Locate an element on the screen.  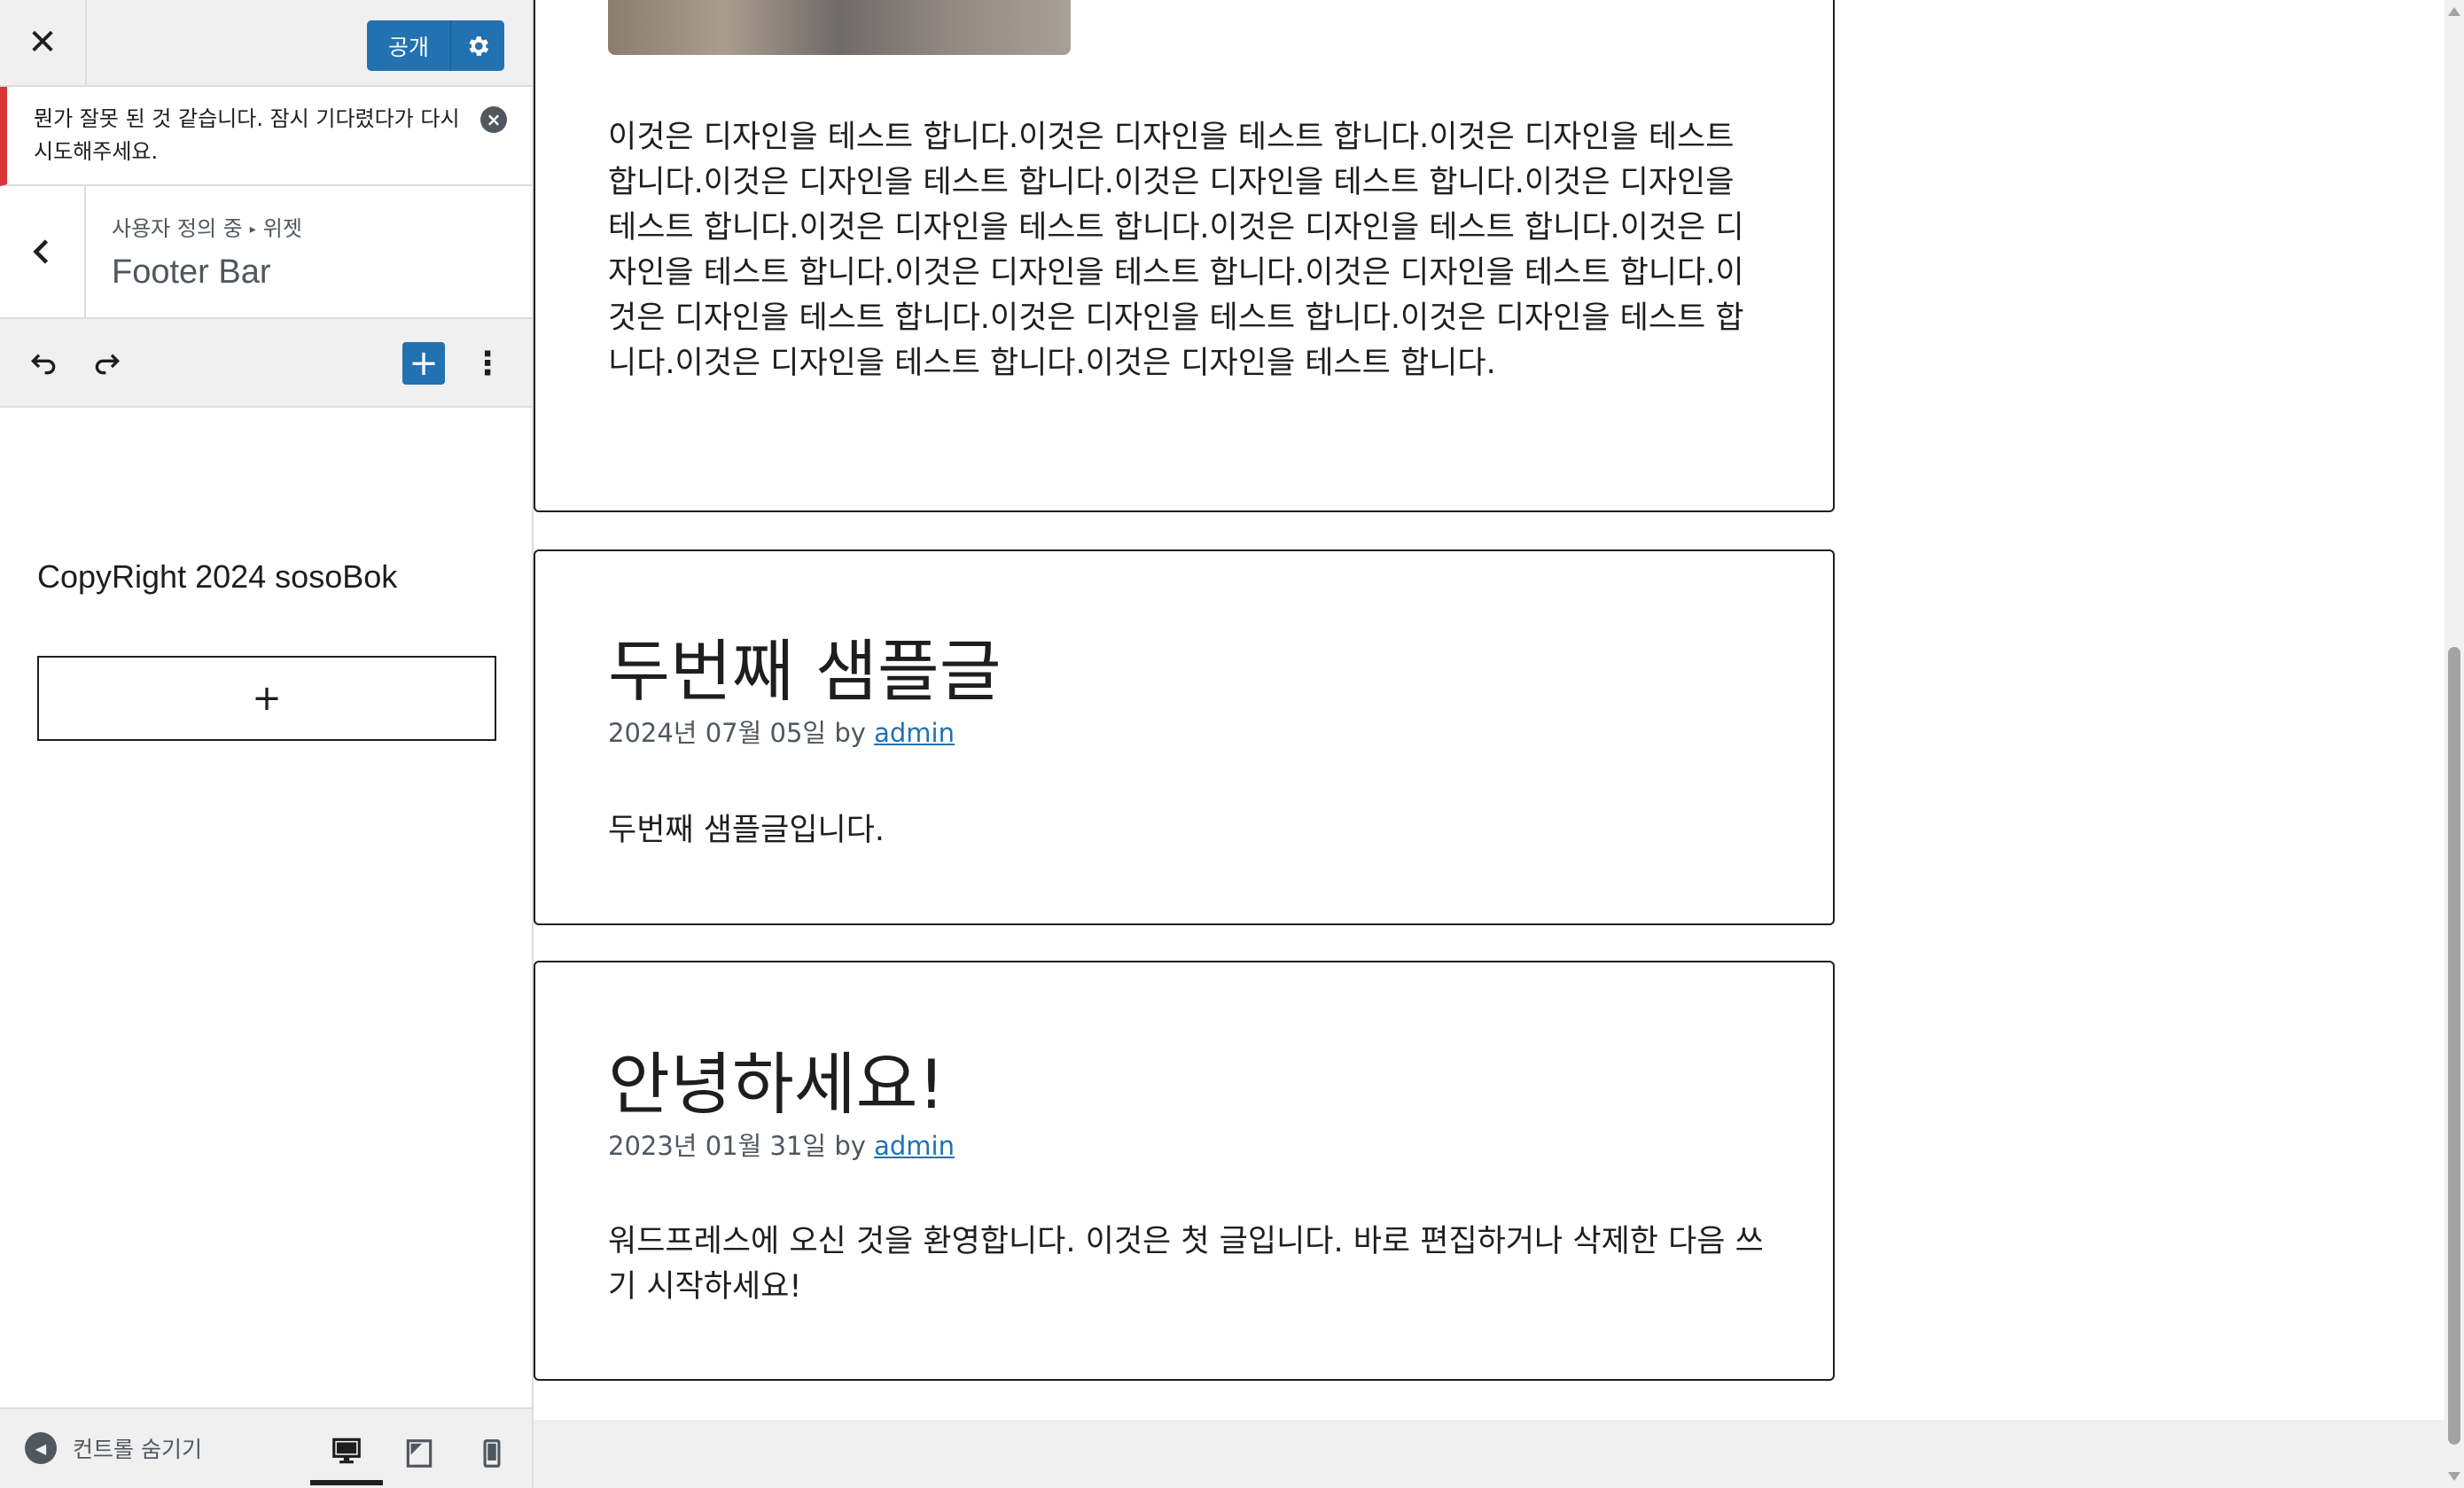
copyright-paragraph: CopyRight 2024 sosoBok is located at coordinates (217, 577).